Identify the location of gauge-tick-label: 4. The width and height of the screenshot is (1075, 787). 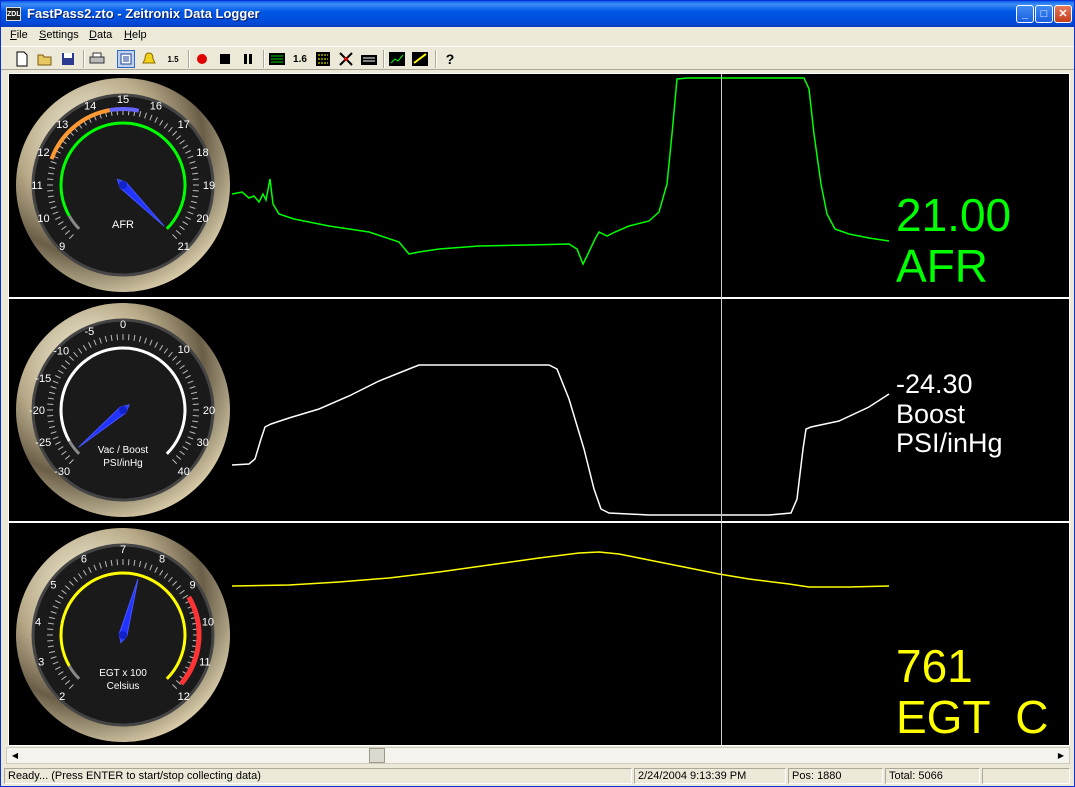
(38, 623).